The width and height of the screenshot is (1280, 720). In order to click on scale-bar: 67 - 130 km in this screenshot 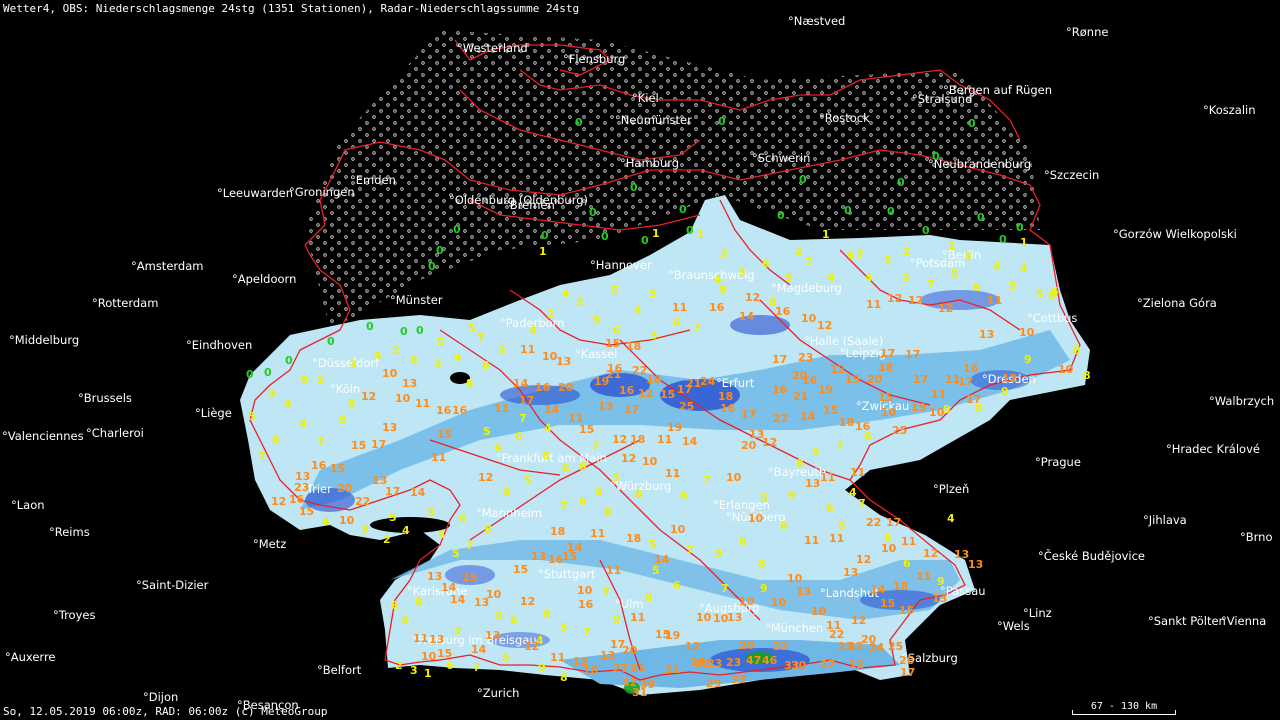, I will do `click(1124, 709)`.